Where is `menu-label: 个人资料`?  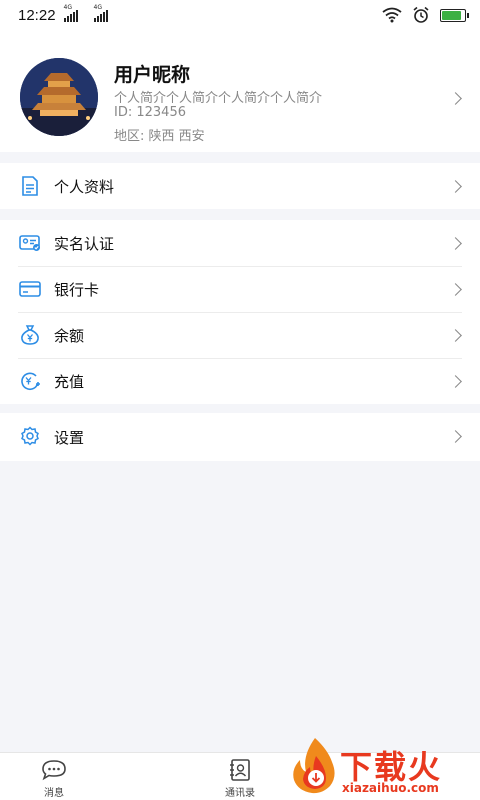
menu-label: 个人资料 is located at coordinates (84, 186).